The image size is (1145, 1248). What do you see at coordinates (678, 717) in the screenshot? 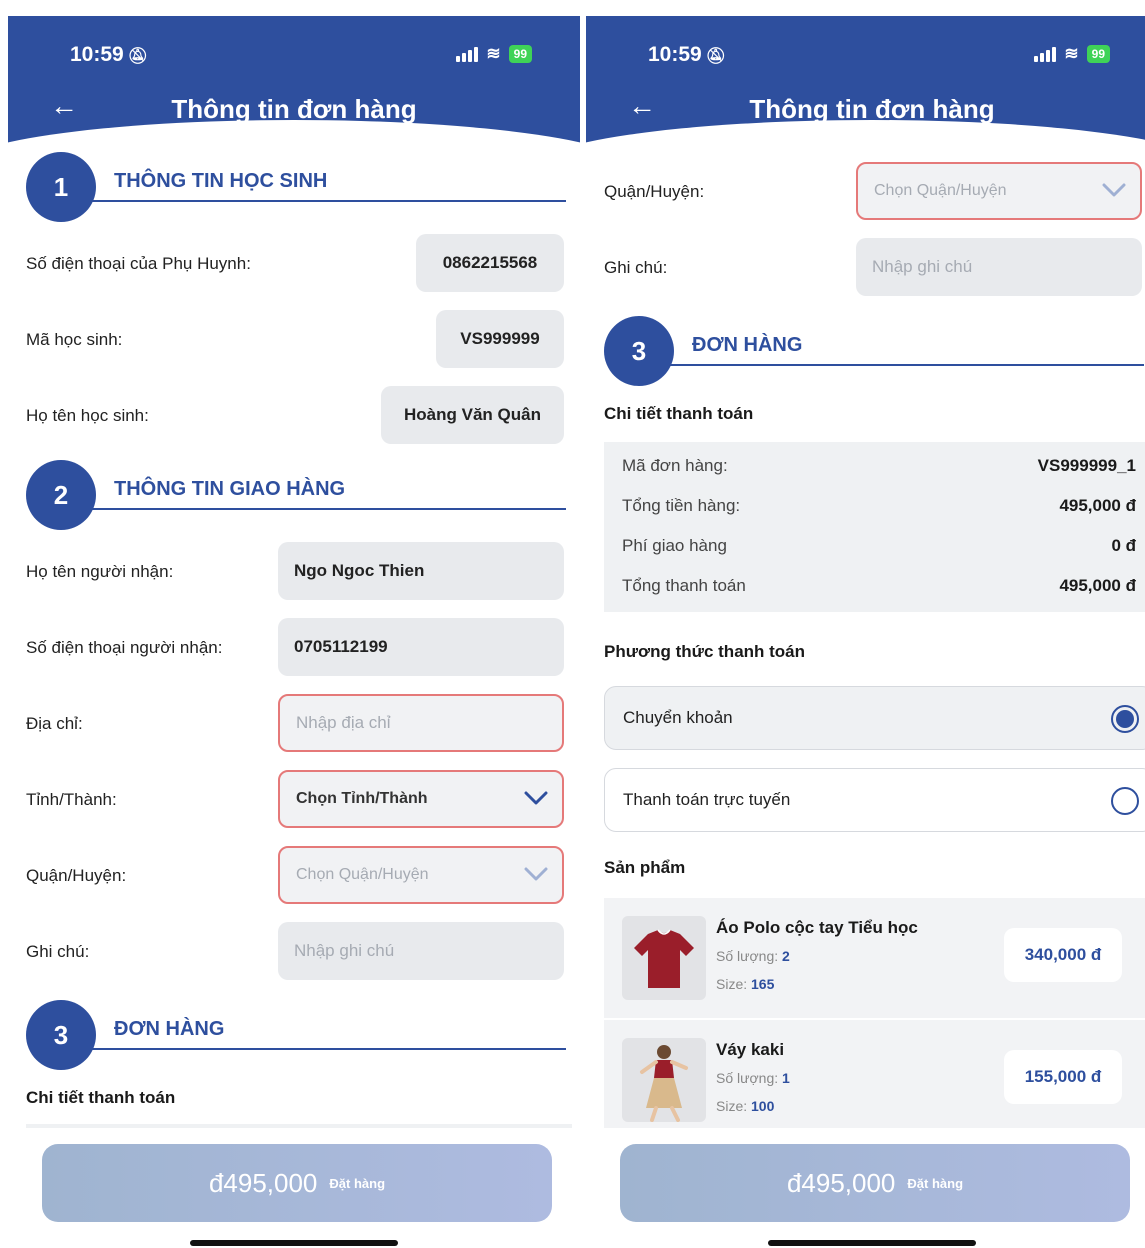
I see `method-transfer-label: Chuyển khoản` at bounding box center [678, 717].